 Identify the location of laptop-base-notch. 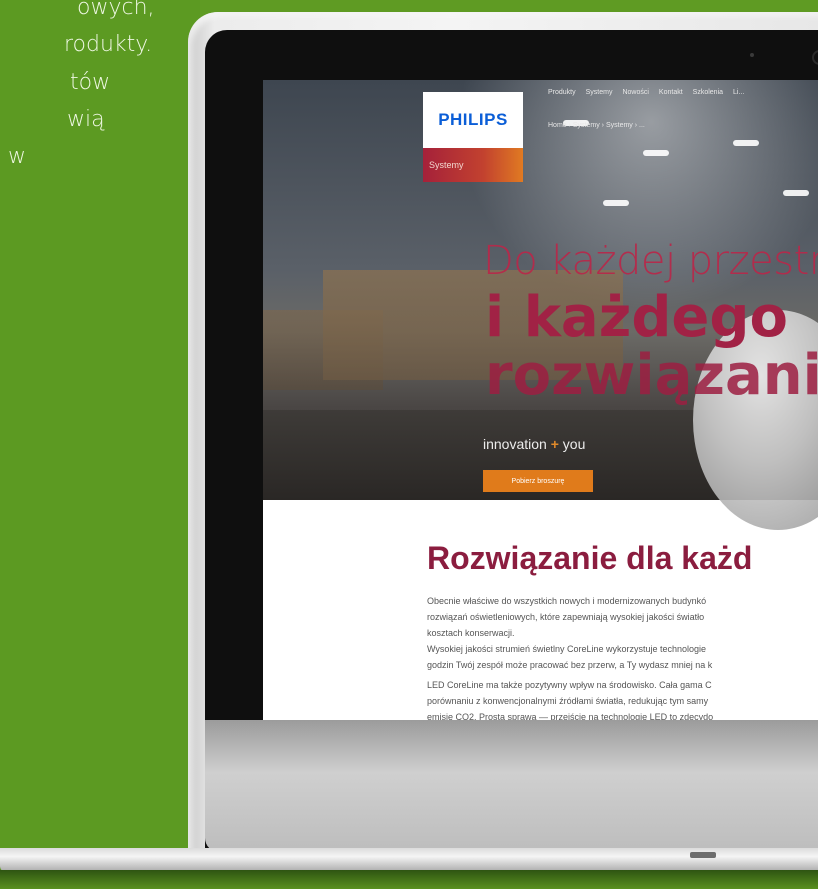
(703, 855).